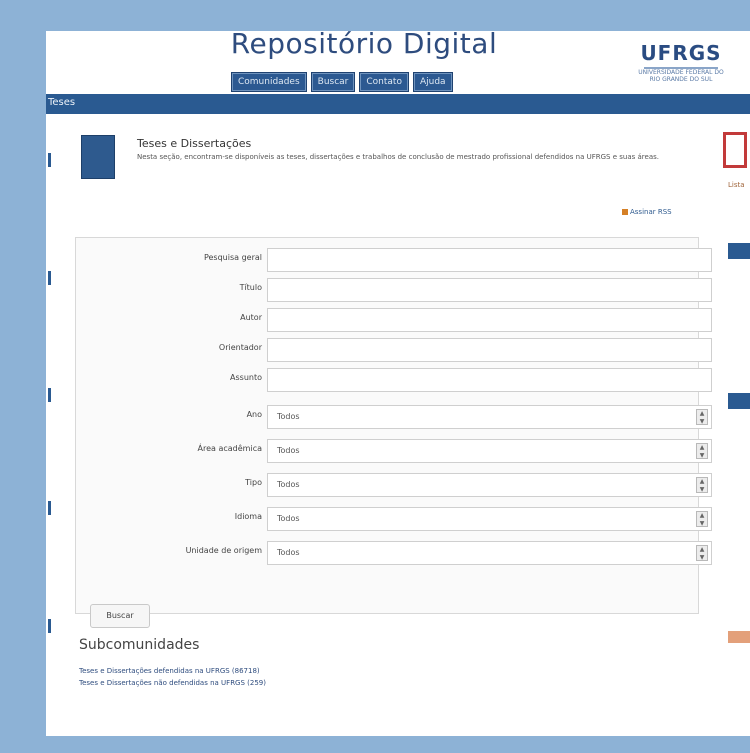 The height and width of the screenshot is (753, 750). Describe the element at coordinates (489, 350) in the screenshot. I see `advisor-input` at that location.